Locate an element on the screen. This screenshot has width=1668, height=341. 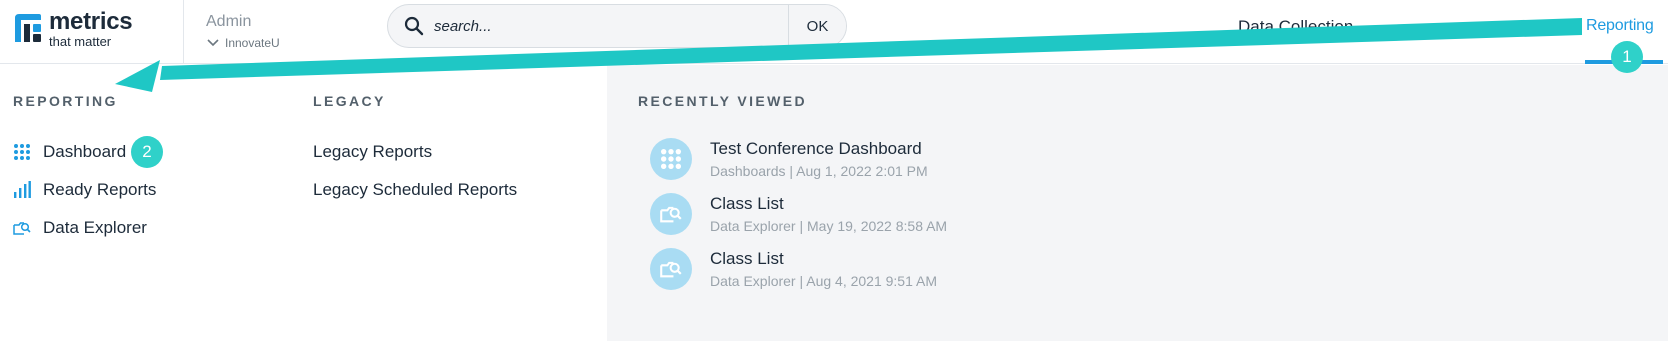
recent-item-title: Test Conference Dashboard is located at coordinates (816, 148).